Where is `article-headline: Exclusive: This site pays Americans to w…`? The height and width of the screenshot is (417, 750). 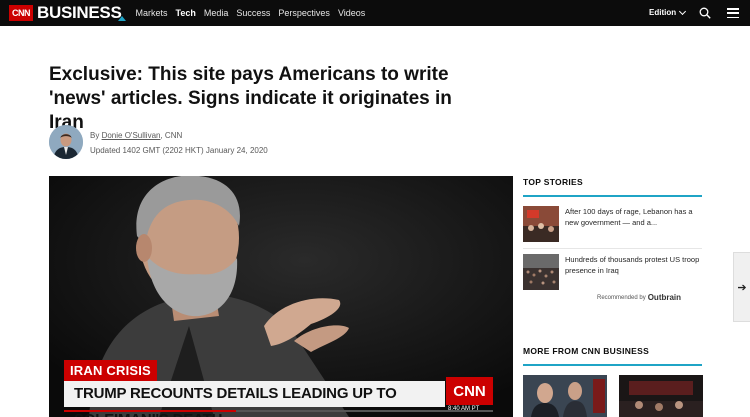 article-headline: Exclusive: This site pays Americans to w… is located at coordinates (250, 98).